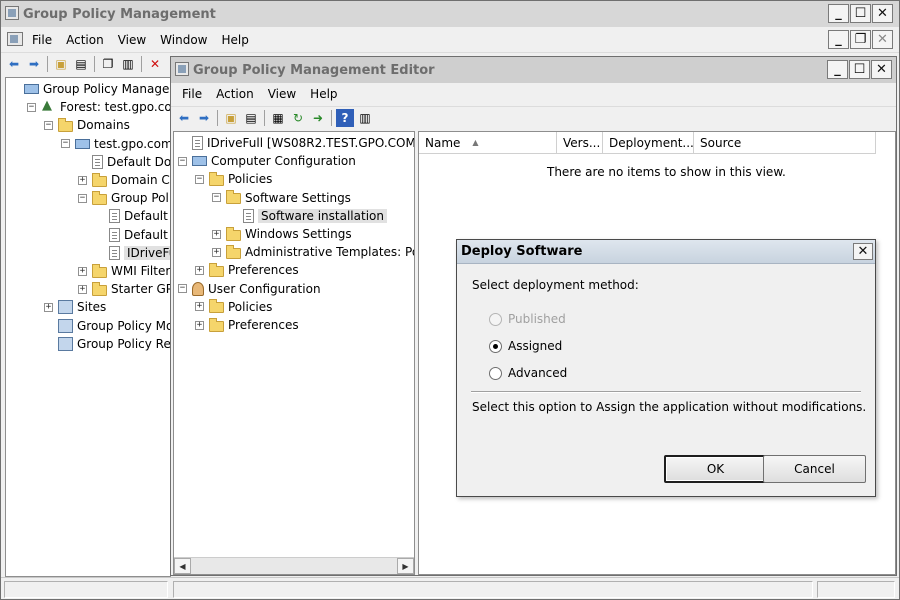 Image resolution: width=900 pixels, height=600 pixels. What do you see at coordinates (15, 39) in the screenshot?
I see `mmc-doc-icon` at bounding box center [15, 39].